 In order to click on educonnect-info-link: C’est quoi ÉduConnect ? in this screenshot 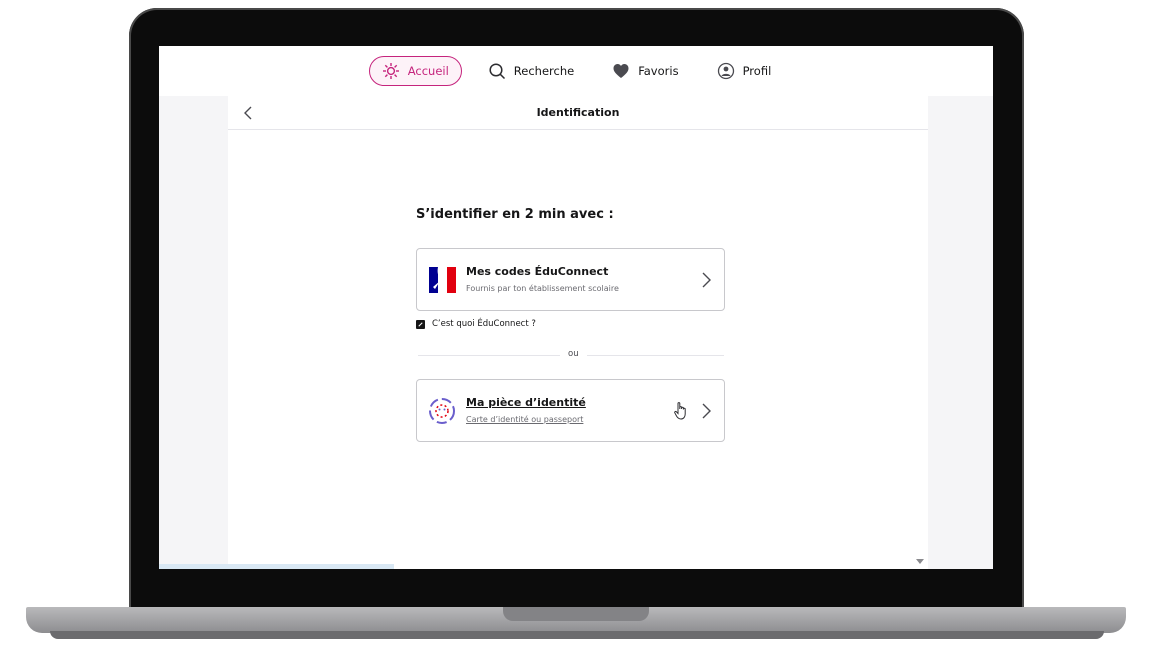, I will do `click(476, 324)`.